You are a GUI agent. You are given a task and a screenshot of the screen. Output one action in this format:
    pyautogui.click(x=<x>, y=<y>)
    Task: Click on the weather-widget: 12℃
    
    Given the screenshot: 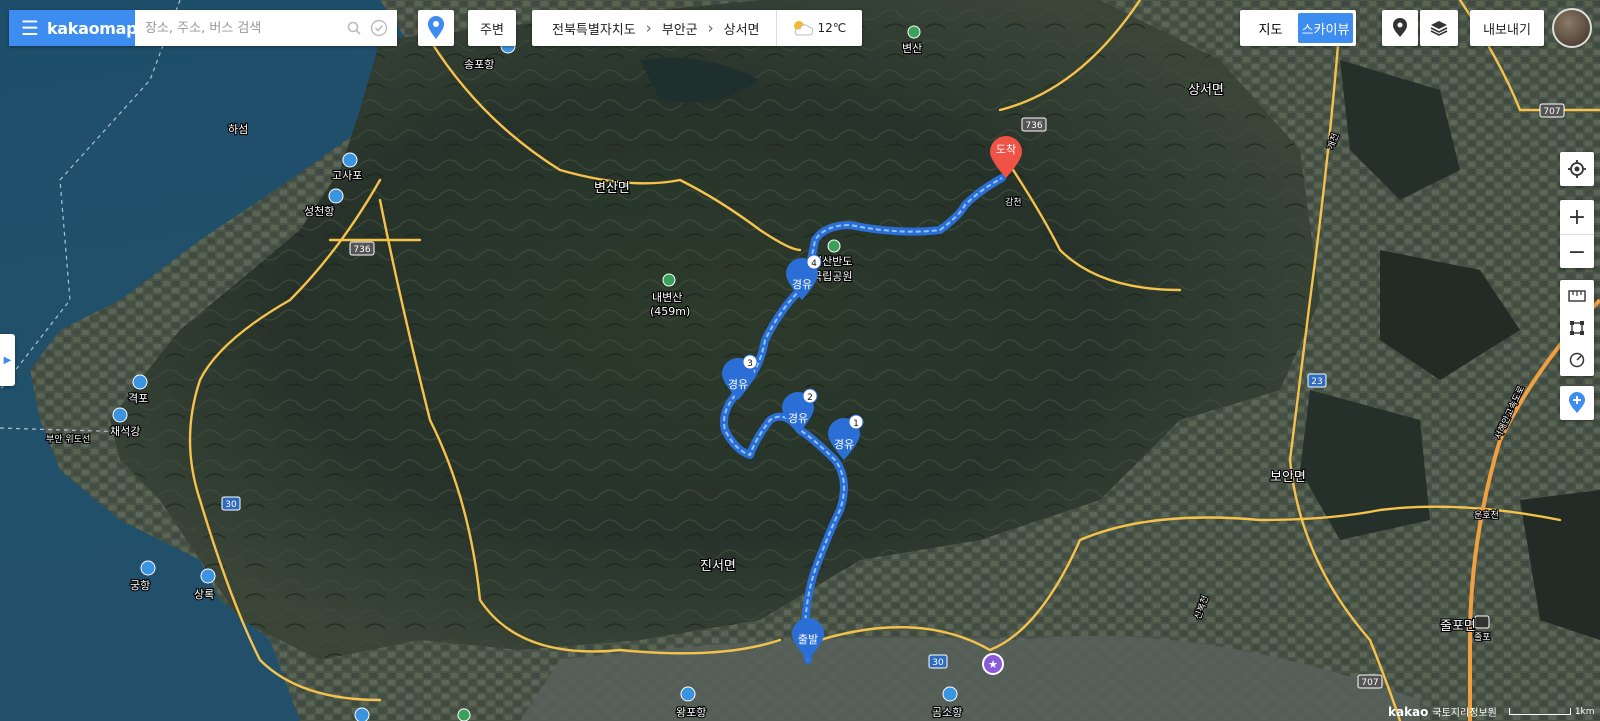 What is the action you would take?
    pyautogui.click(x=811, y=28)
    